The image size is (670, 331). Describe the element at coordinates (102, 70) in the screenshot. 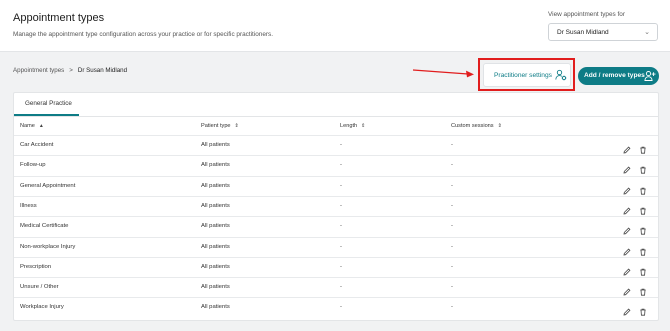

I see `breadcrumb-current: Dr Susan Midland` at that location.